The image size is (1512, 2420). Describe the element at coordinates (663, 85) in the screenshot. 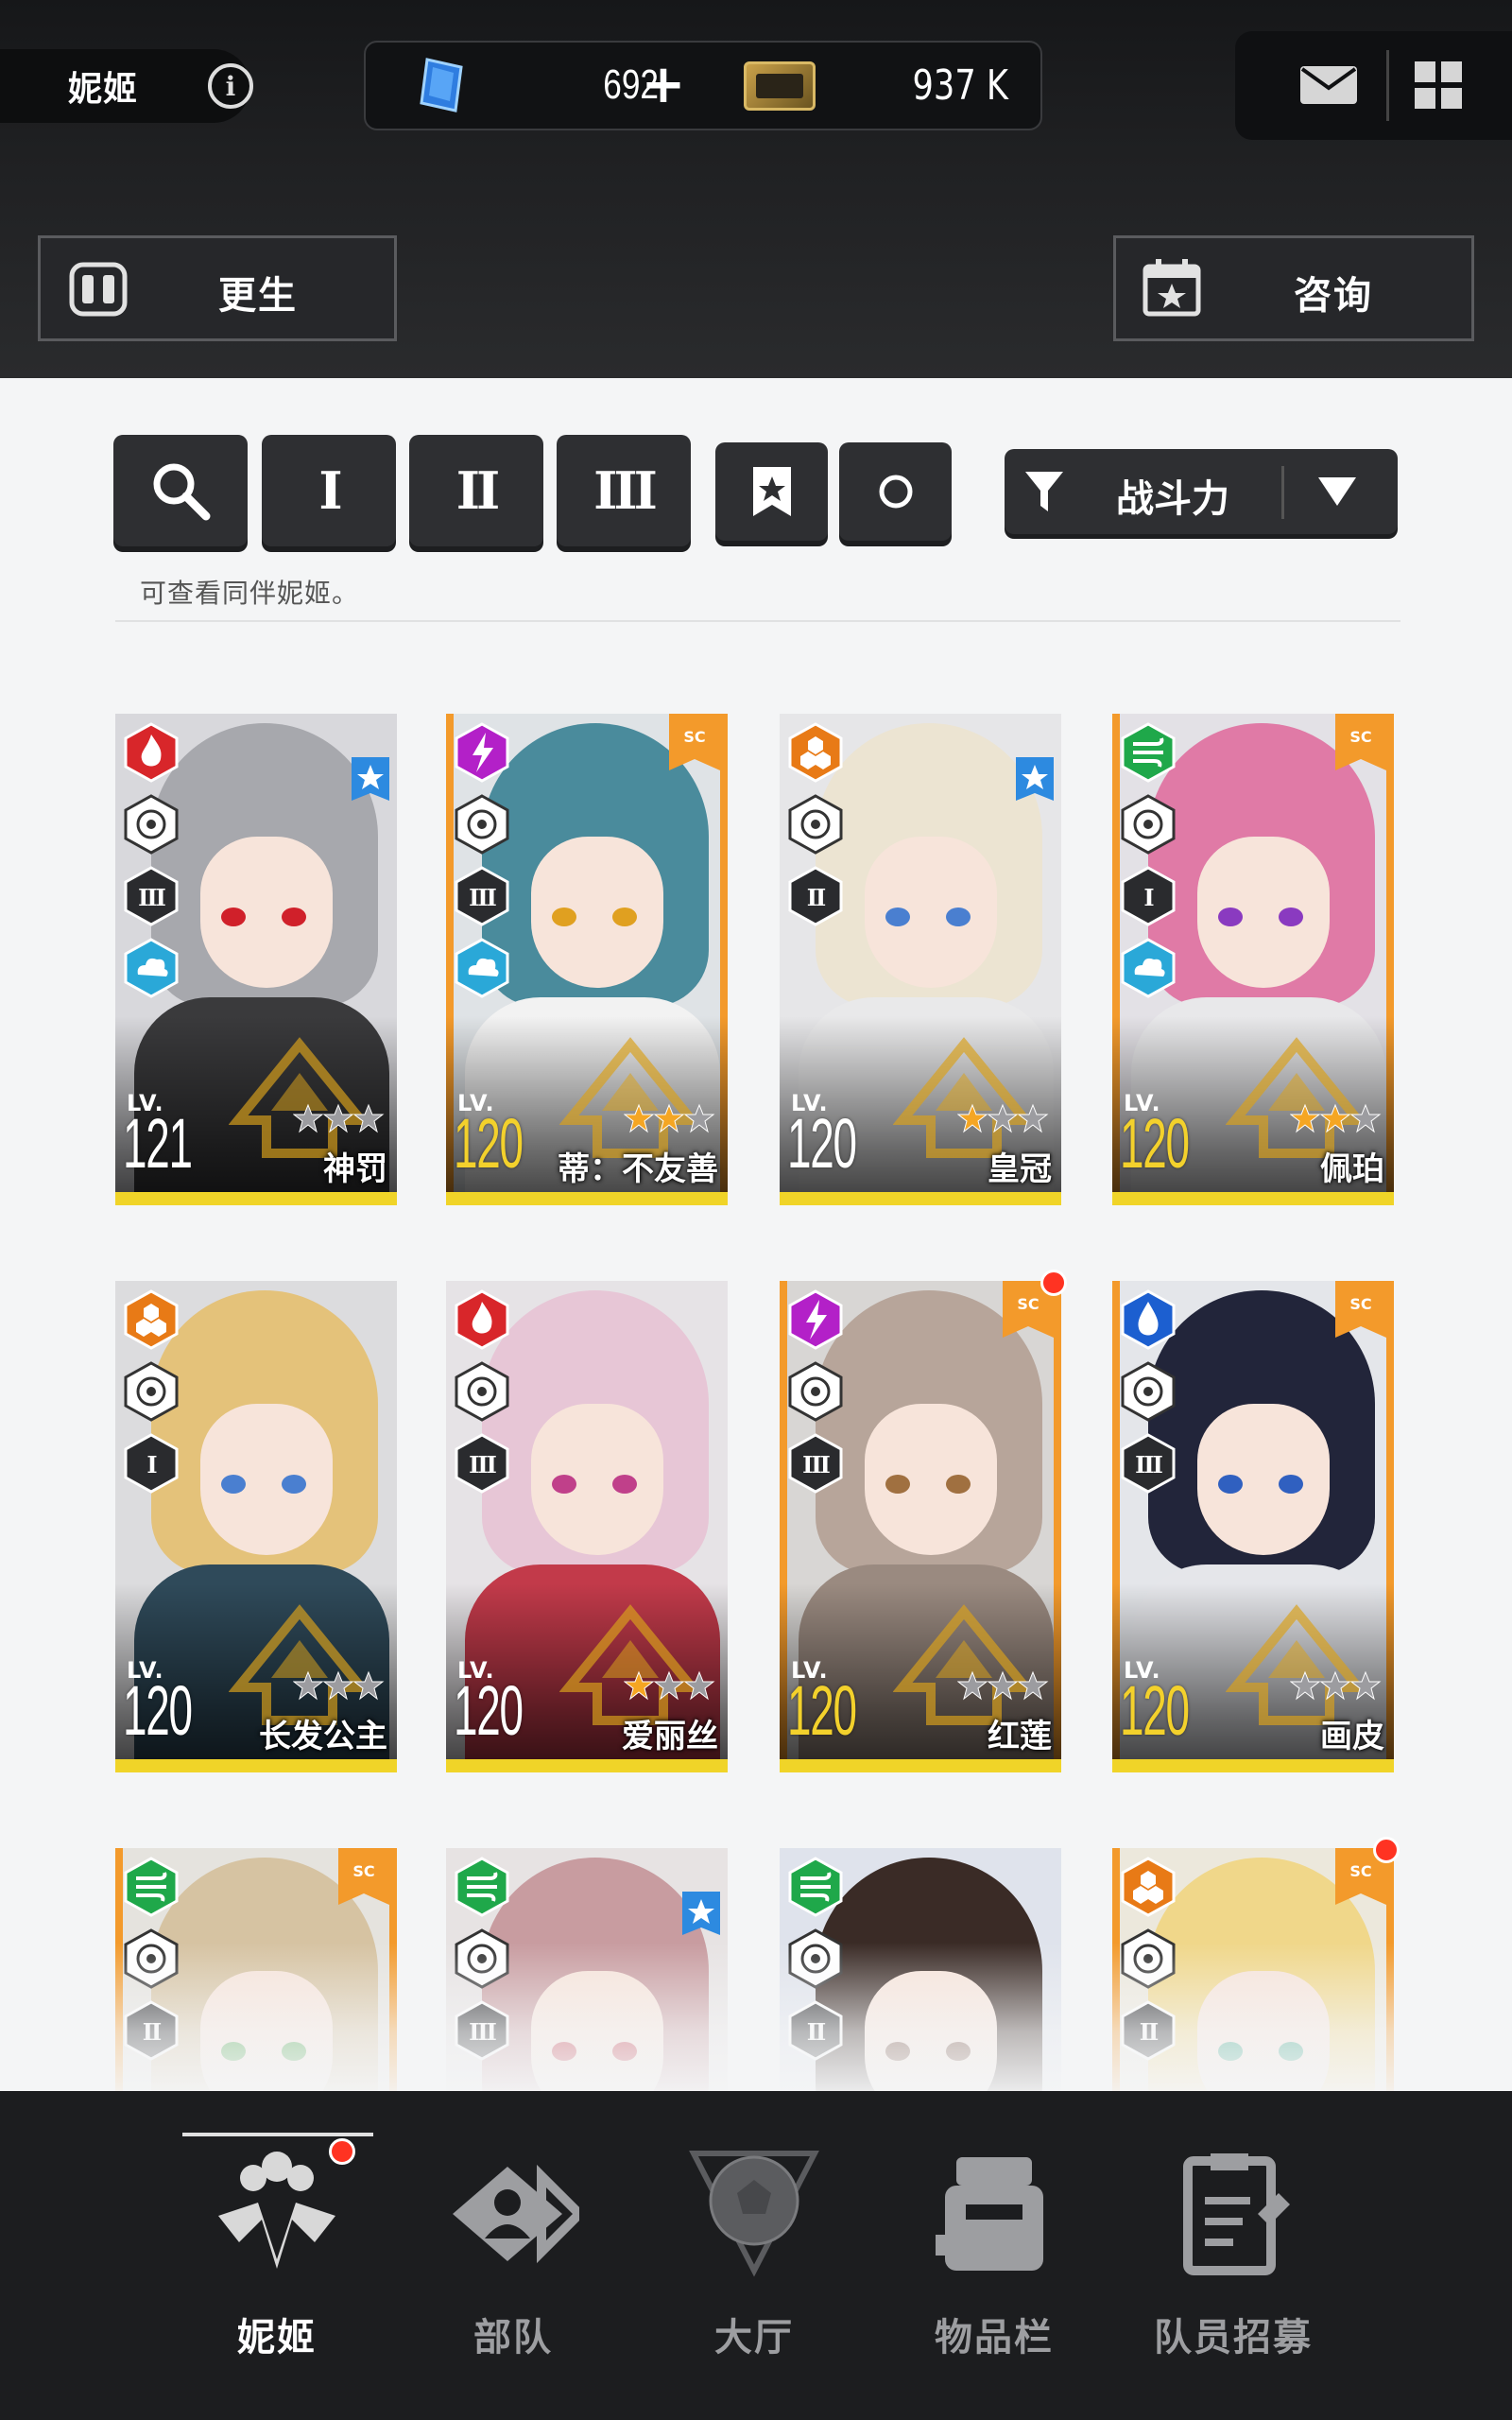

I see `add-gems-button: +` at that location.